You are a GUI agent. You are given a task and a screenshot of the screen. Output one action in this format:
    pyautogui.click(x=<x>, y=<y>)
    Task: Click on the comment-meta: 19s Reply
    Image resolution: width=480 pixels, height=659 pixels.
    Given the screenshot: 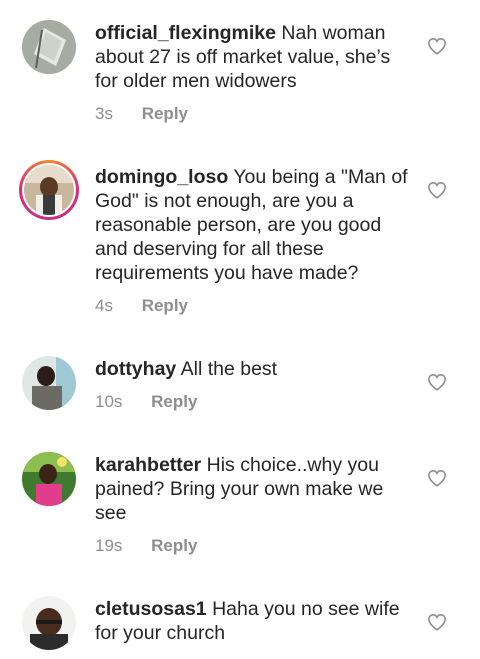 What is the action you would take?
    pyautogui.click(x=146, y=546)
    